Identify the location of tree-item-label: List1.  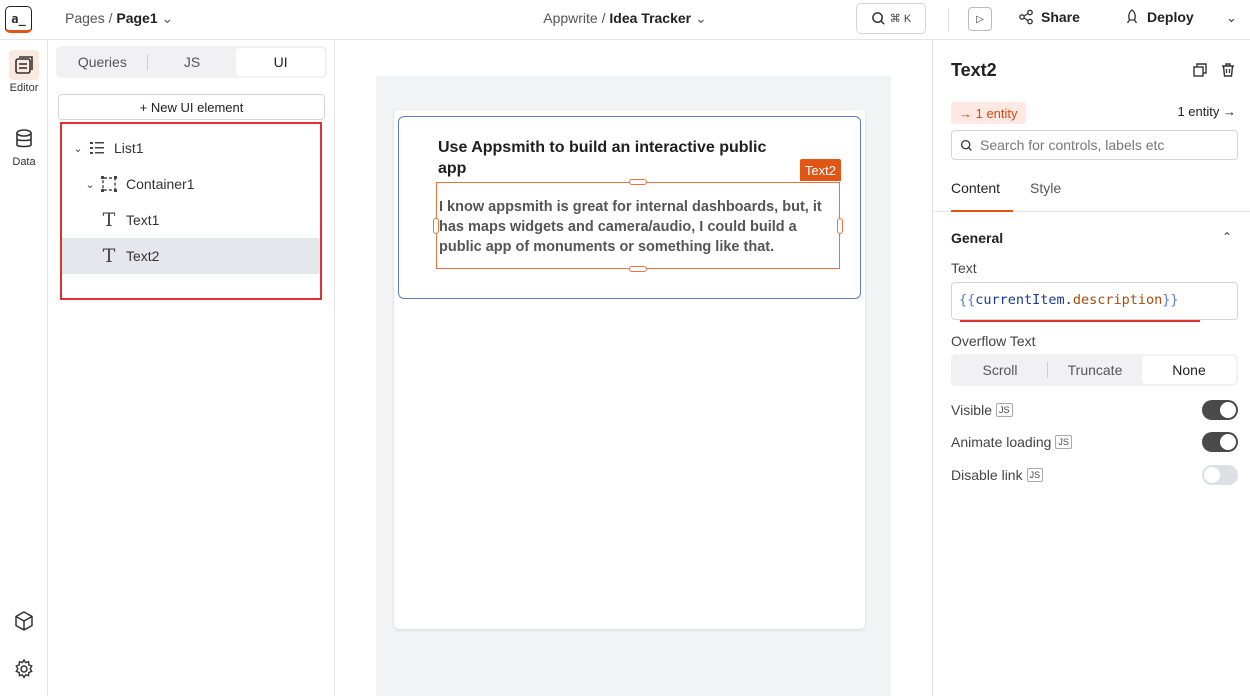
(129, 148).